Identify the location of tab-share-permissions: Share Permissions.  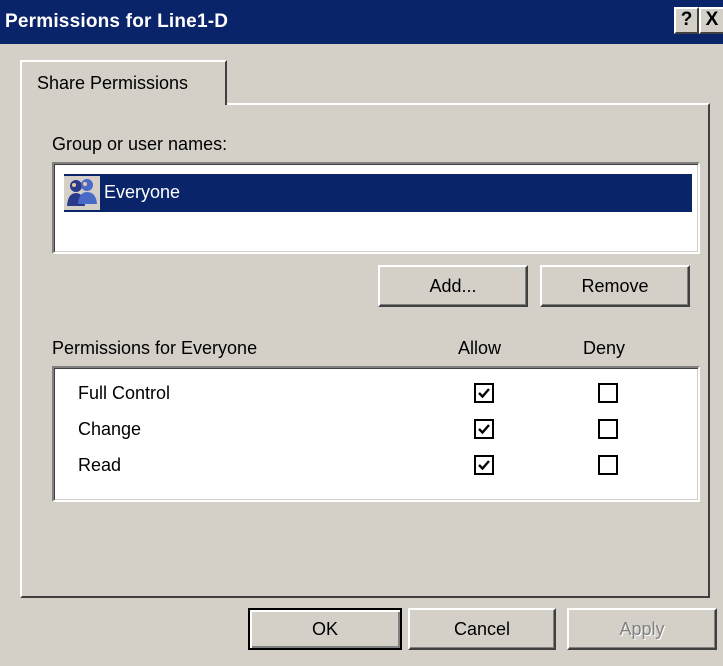
(123, 82).